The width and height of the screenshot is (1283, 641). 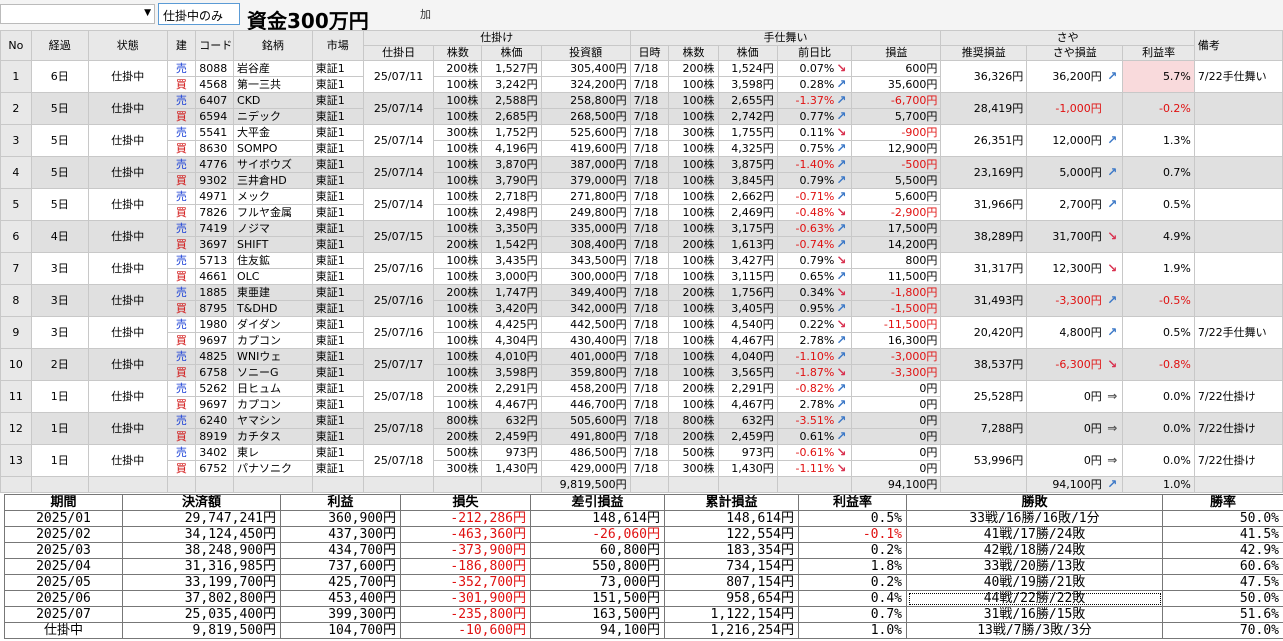 What do you see at coordinates (852, 502) in the screenshot?
I see `summary-col-header: 利益率` at bounding box center [852, 502].